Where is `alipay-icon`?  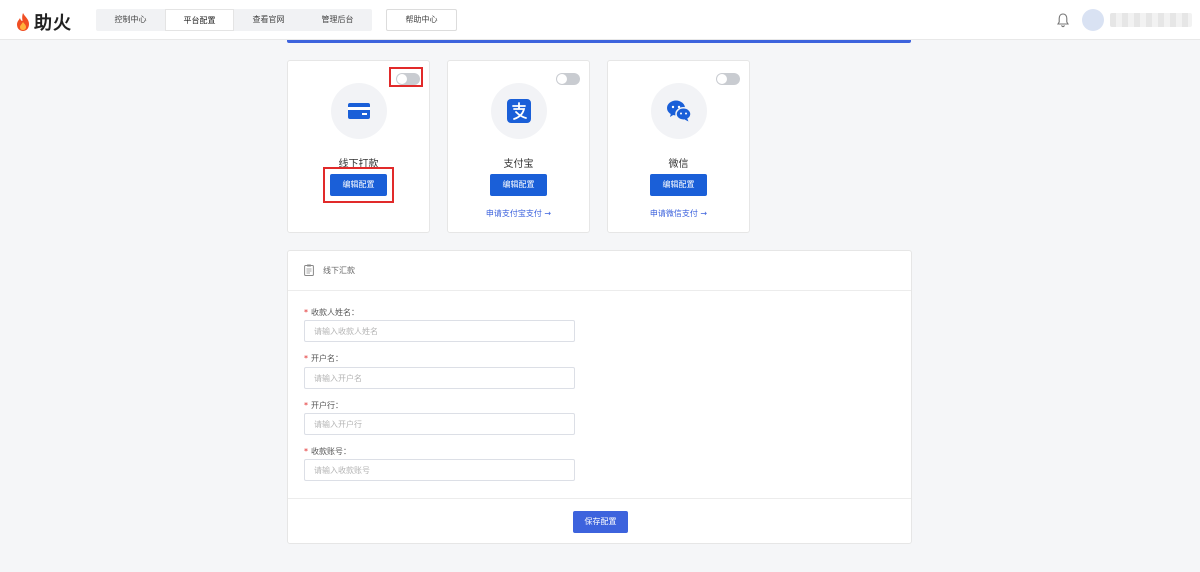 alipay-icon is located at coordinates (519, 111).